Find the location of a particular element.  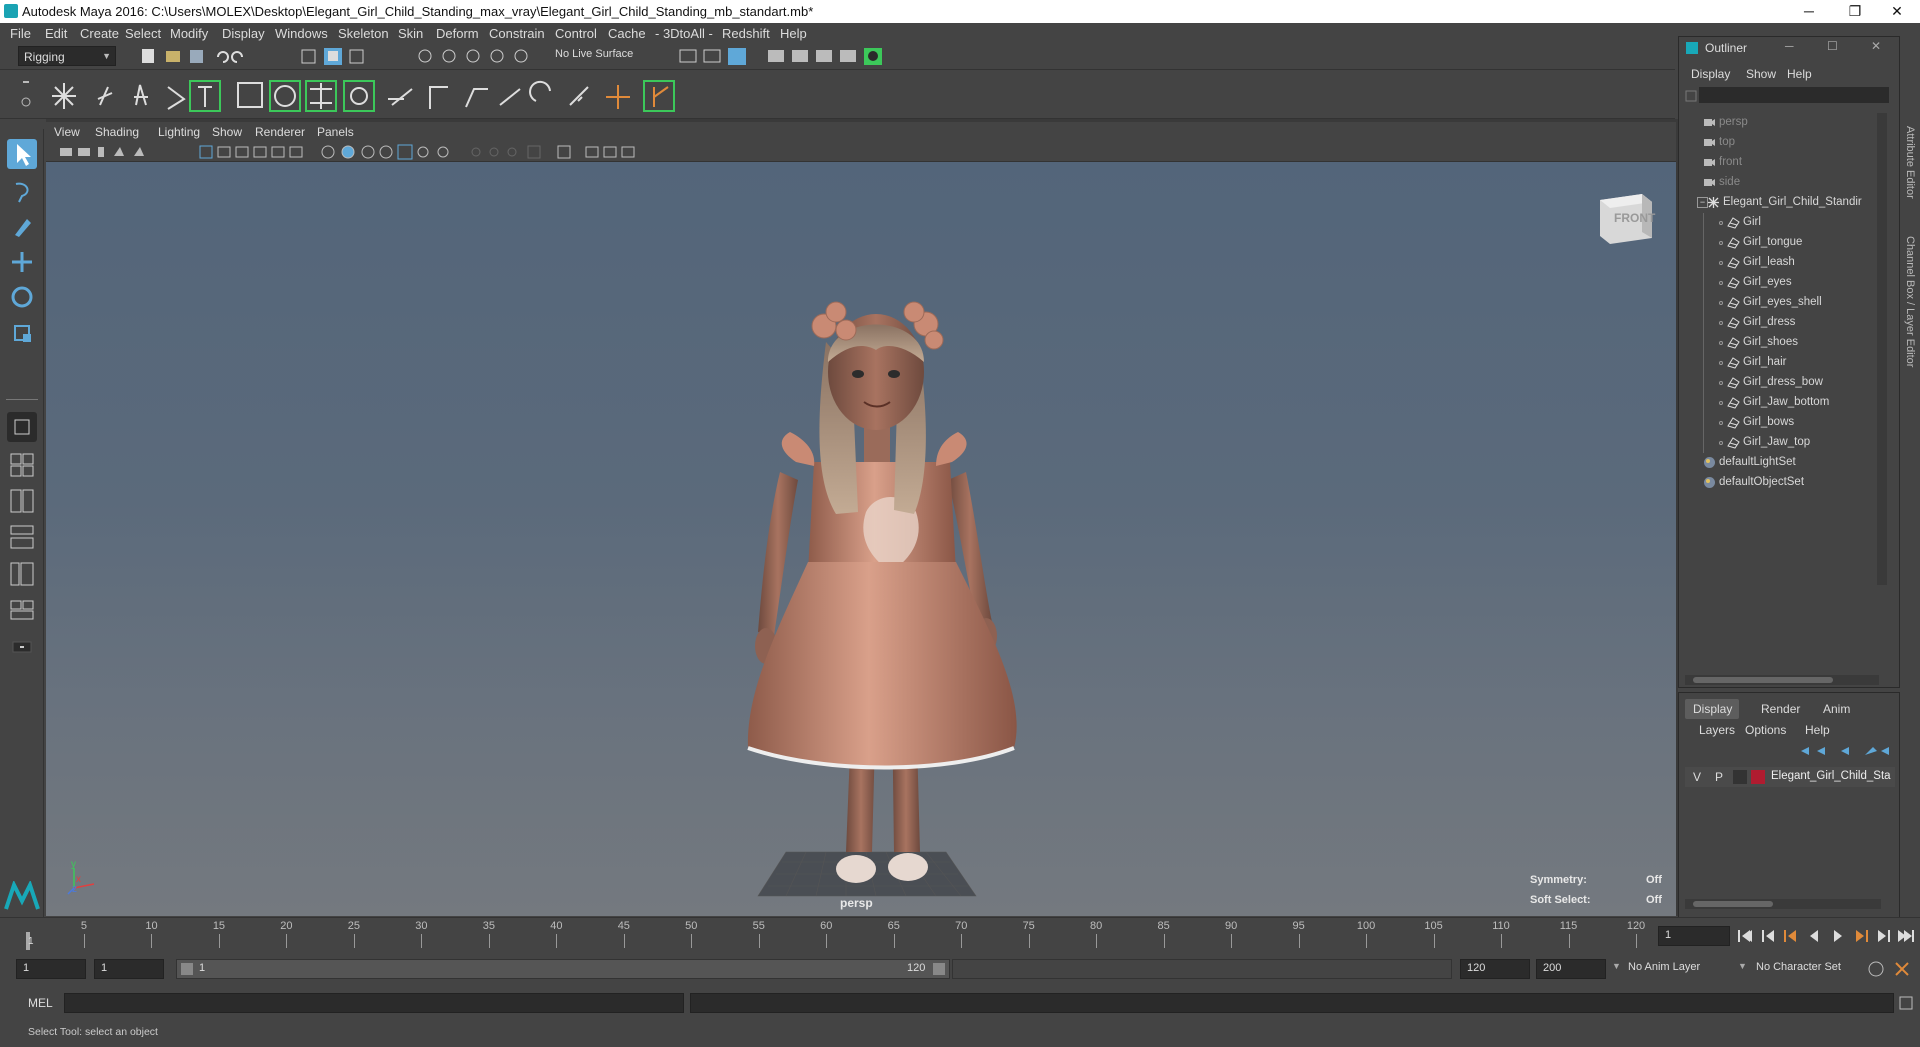

layer-type-toggle is located at coordinates (1740, 777).